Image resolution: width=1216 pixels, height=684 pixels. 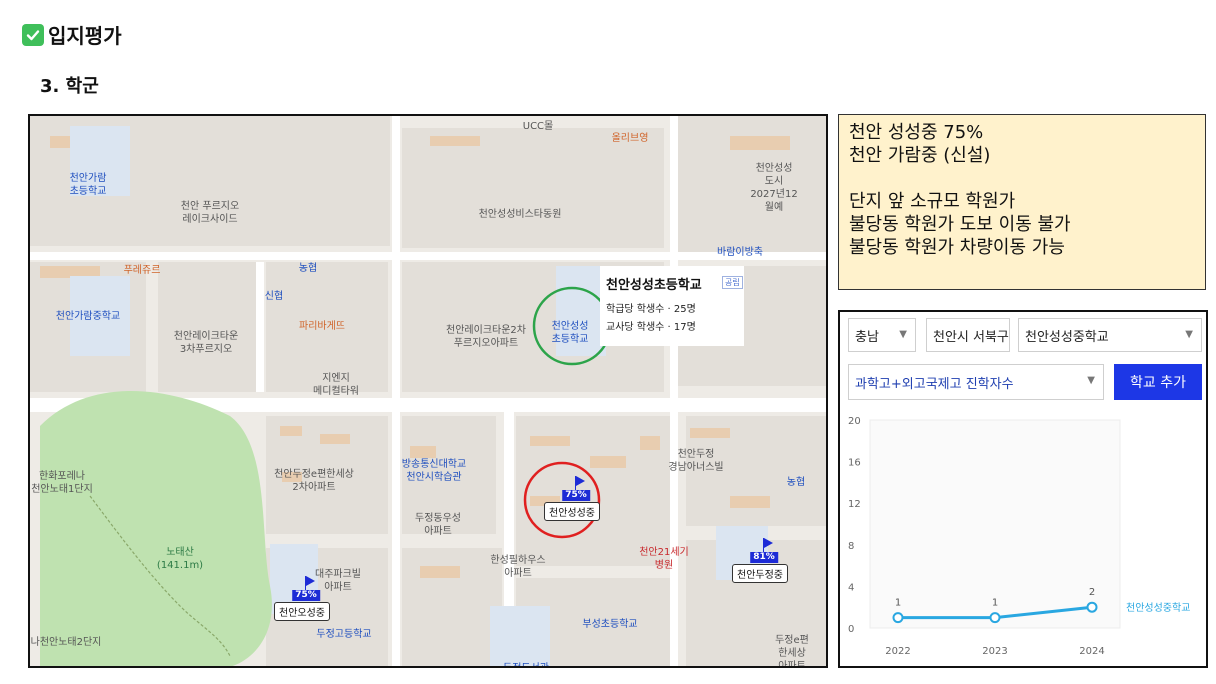 I want to click on district-select: 천안시 서북구, so click(x=968, y=335).